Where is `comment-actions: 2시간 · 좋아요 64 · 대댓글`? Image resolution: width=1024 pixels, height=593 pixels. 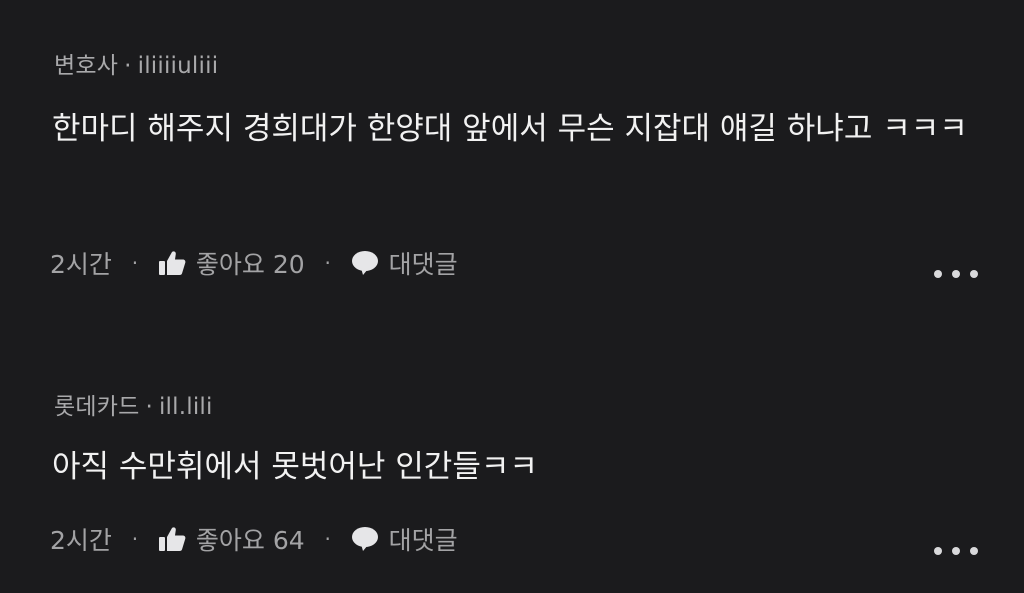
comment-actions: 2시간 · 좋아요 64 · 대댓글 is located at coordinates (254, 539).